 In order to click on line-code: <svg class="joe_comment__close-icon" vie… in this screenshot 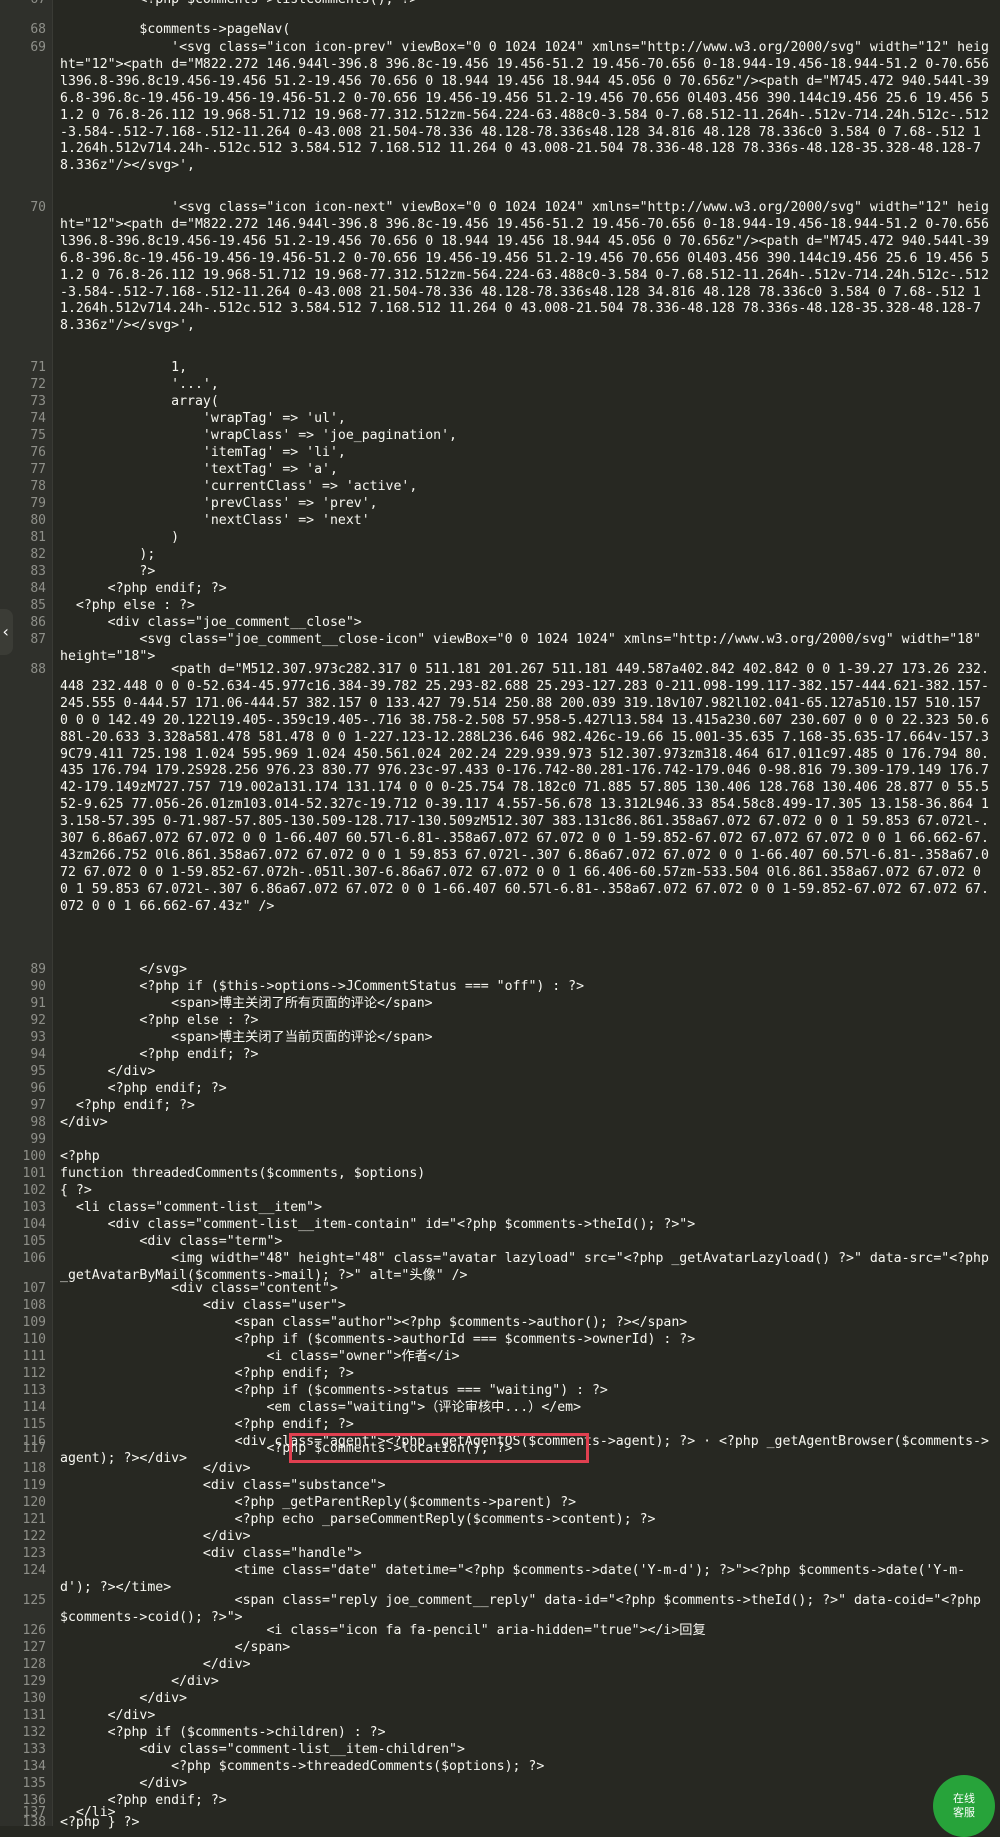, I will do `click(524, 648)`.